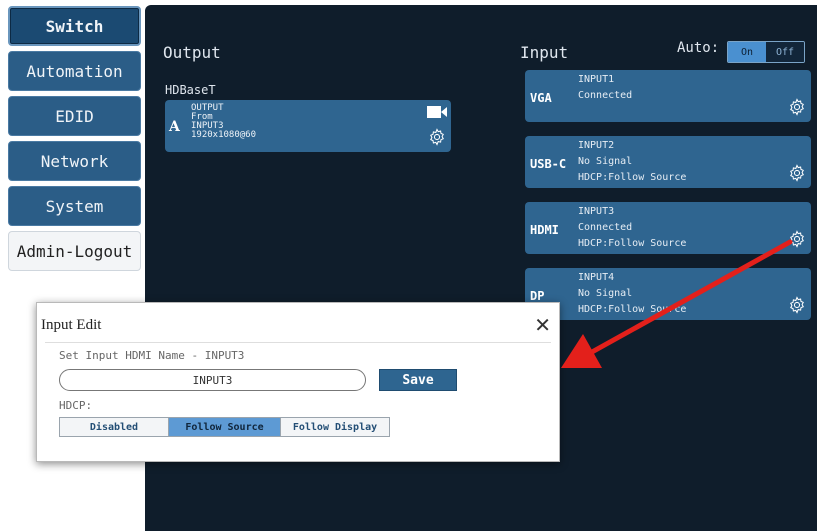 This screenshot has width=817, height=531. What do you see at coordinates (677, 303) in the screenshot?
I see `annotation-arrow` at bounding box center [677, 303].